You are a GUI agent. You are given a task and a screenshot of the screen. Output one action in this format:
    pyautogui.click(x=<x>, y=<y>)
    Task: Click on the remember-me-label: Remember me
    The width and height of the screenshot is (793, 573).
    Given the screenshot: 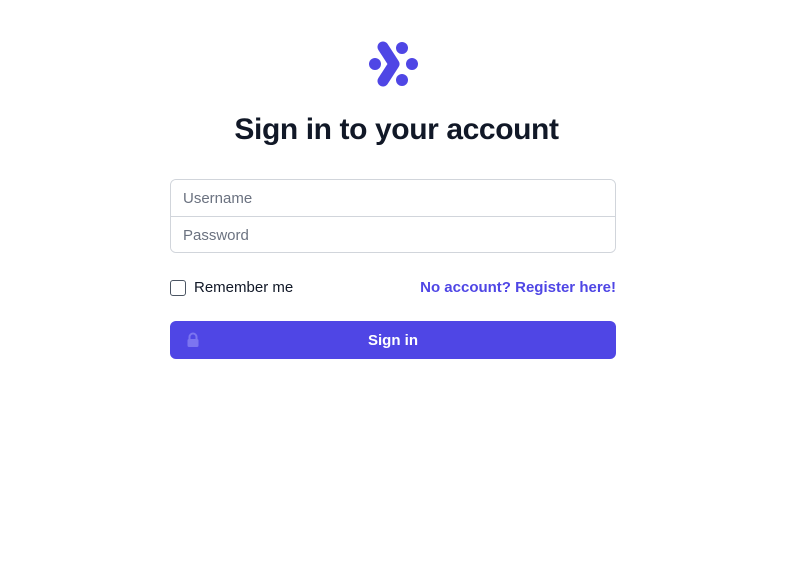 What is the action you would take?
    pyautogui.click(x=243, y=288)
    